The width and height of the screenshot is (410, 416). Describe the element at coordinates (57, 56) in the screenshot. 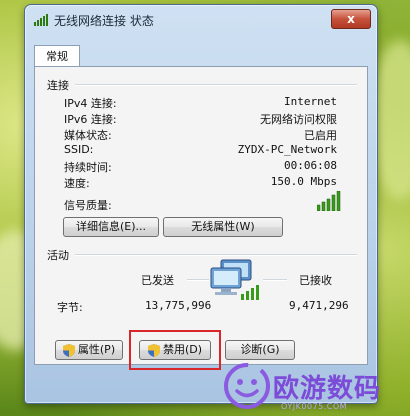

I see `tab-general: 常规` at that location.